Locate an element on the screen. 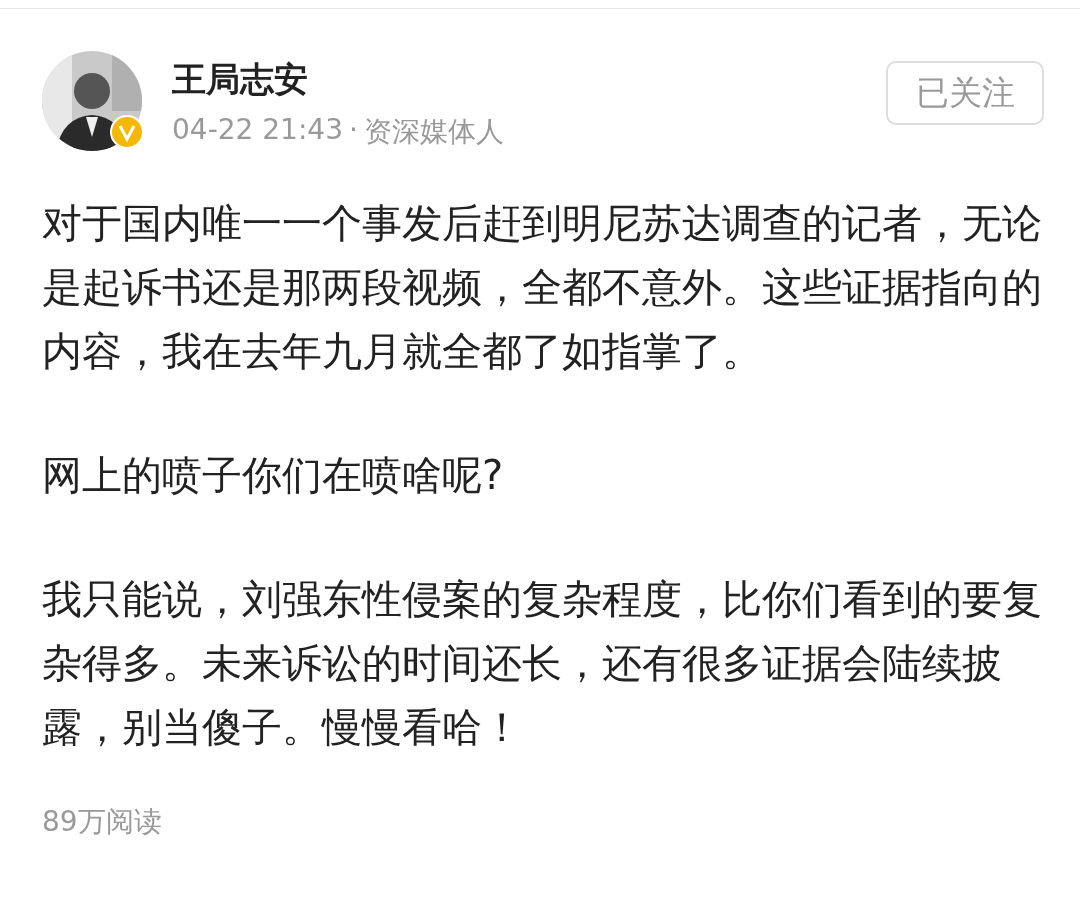  author-title: 资深媒体人 is located at coordinates (433, 132).